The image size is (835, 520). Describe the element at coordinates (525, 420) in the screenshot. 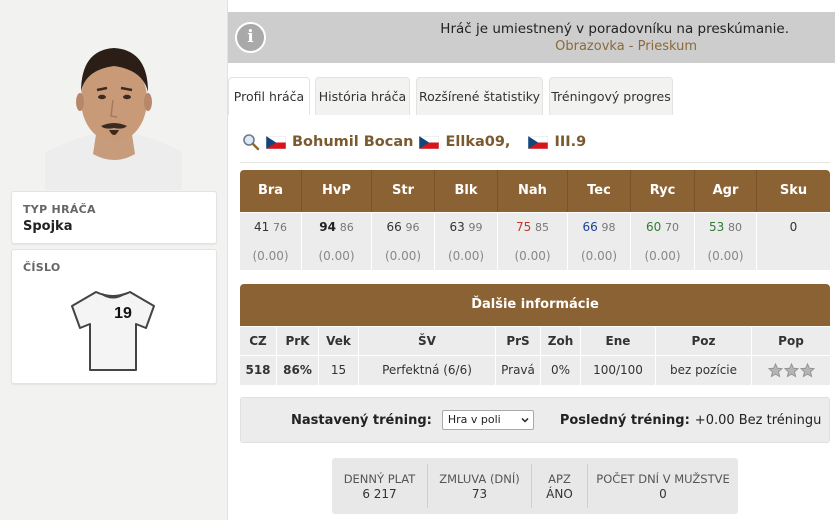

I see `chevron-down-icon` at that location.